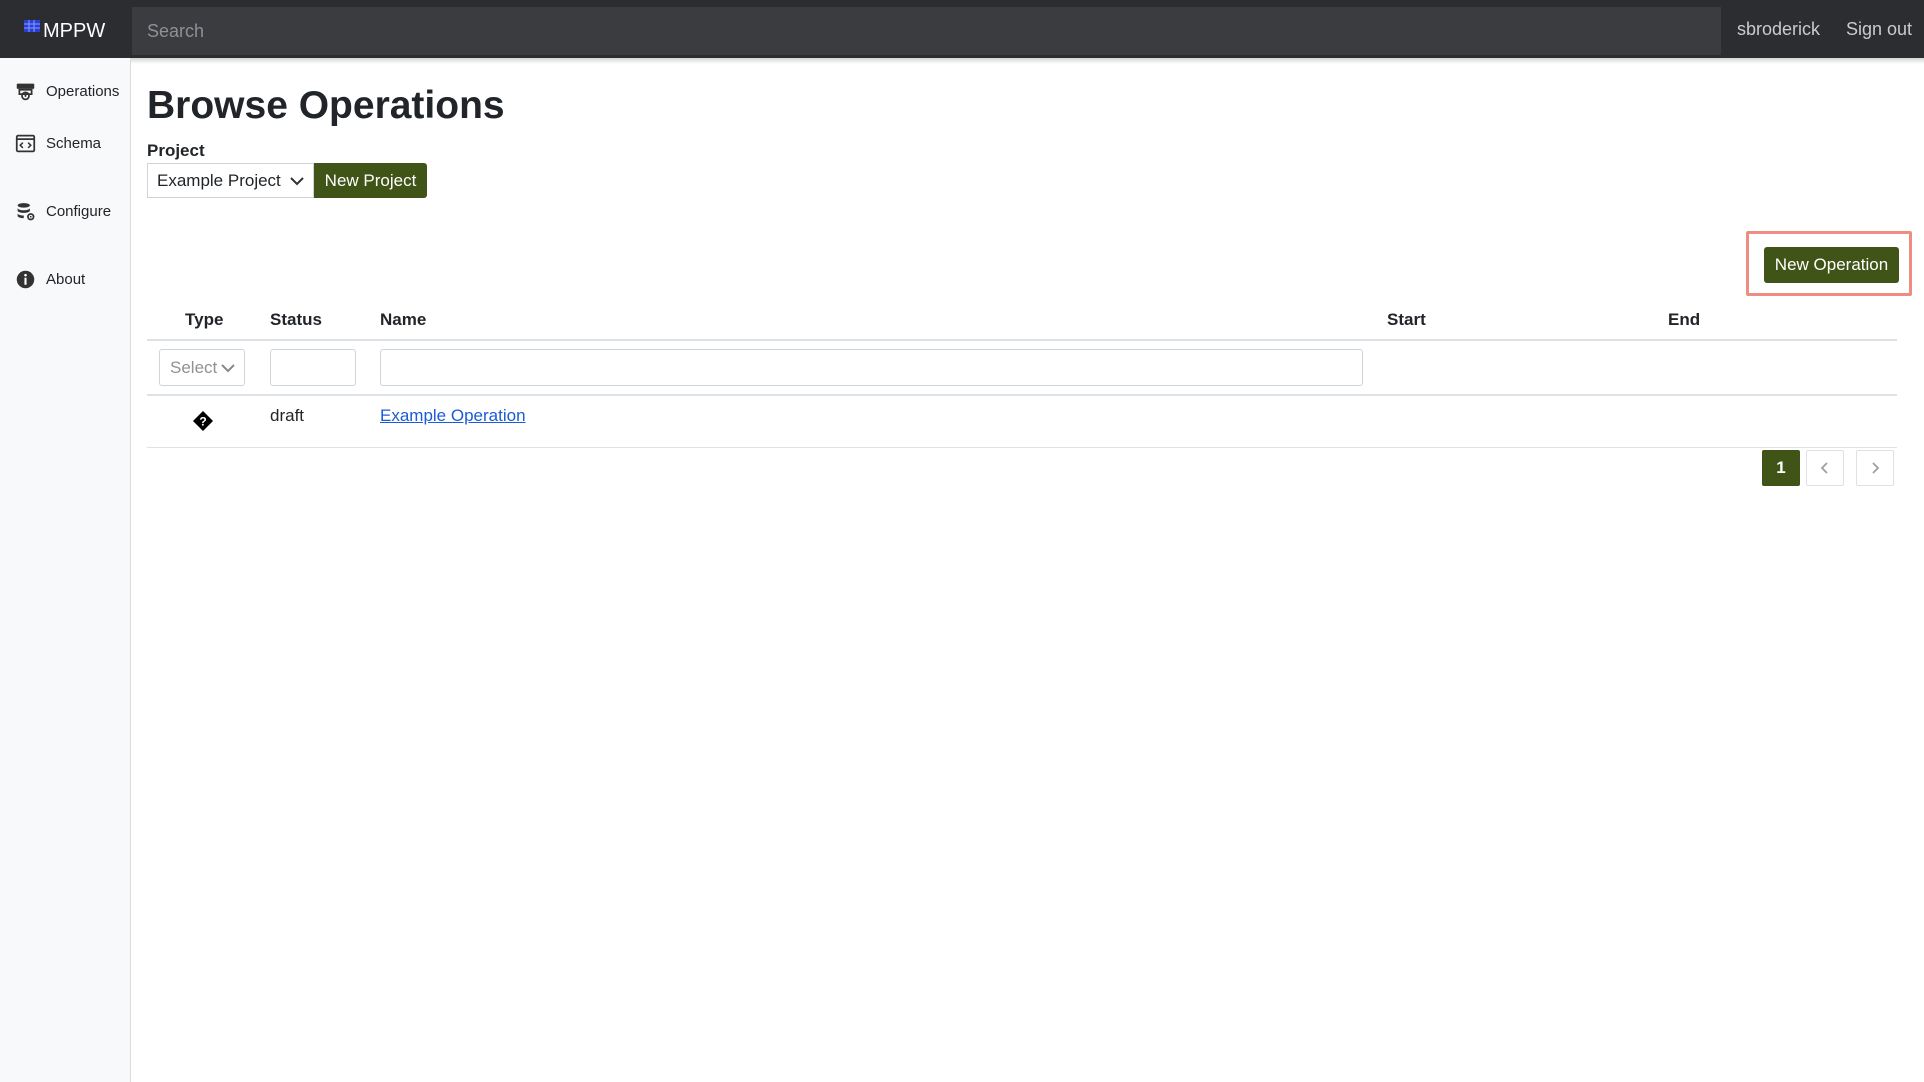 This screenshot has width=1924, height=1082. Describe the element at coordinates (1022, 395) in the screenshot. I see `filter-row-divider` at that location.